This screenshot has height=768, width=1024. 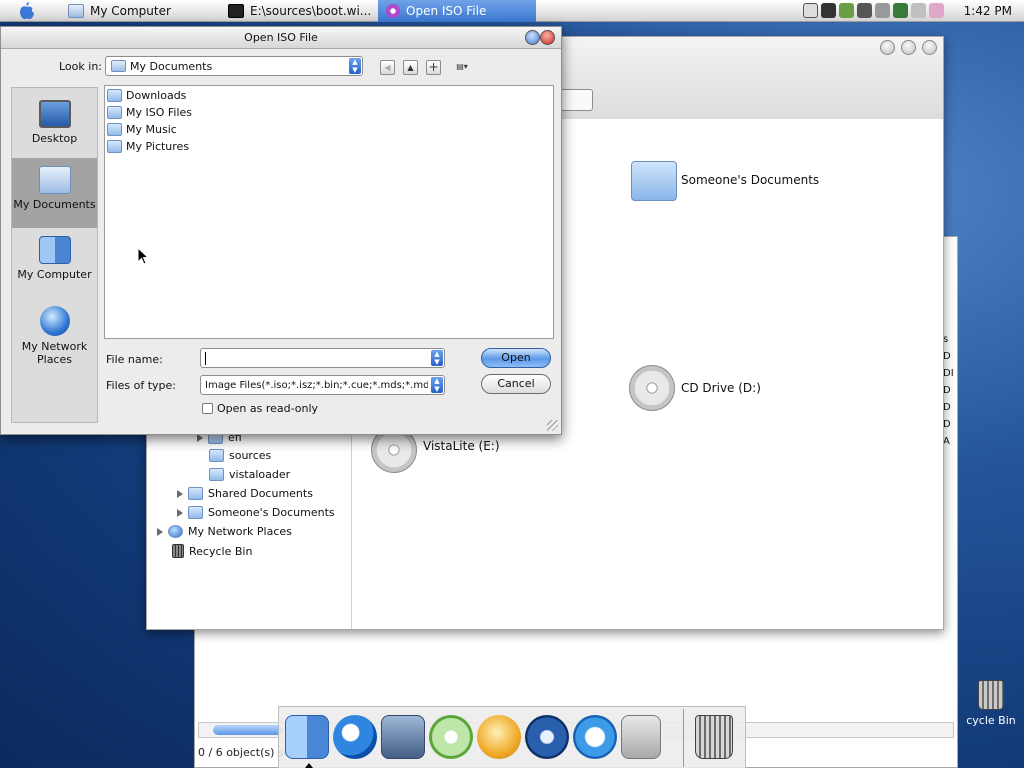 What do you see at coordinates (171, 66) in the screenshot?
I see `look-in-value: My Documents` at bounding box center [171, 66].